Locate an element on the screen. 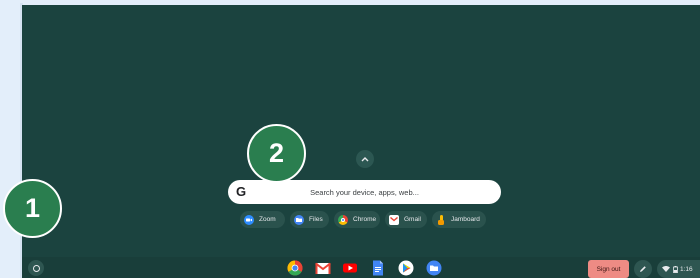  callout-badge-2: 2 is located at coordinates (276, 153).